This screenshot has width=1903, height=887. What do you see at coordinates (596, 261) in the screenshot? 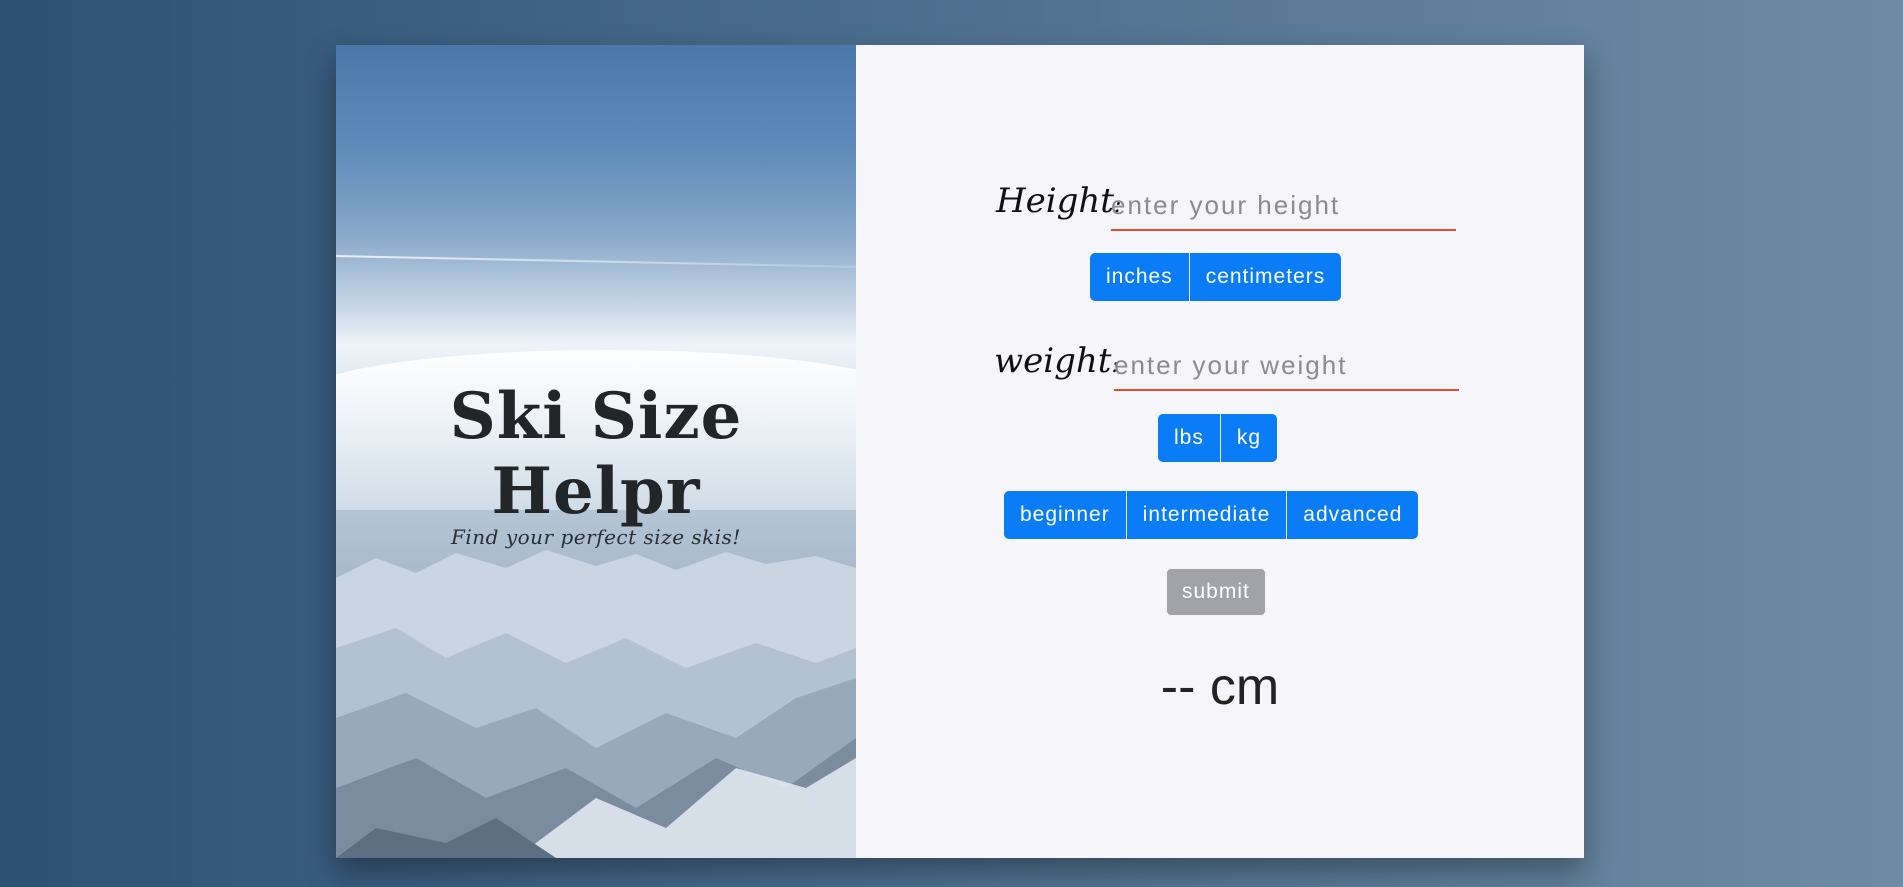
I see `contrail` at bounding box center [596, 261].